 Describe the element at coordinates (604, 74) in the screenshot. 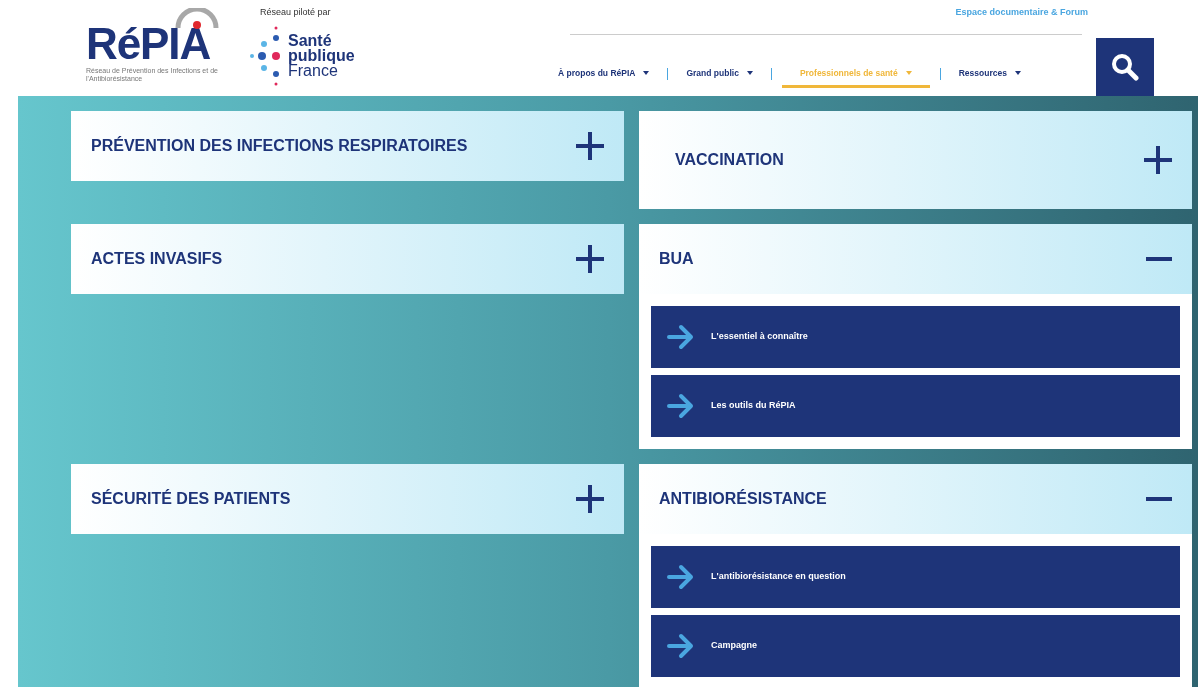

I see `nav-tab: À propos du RéPIA` at that location.